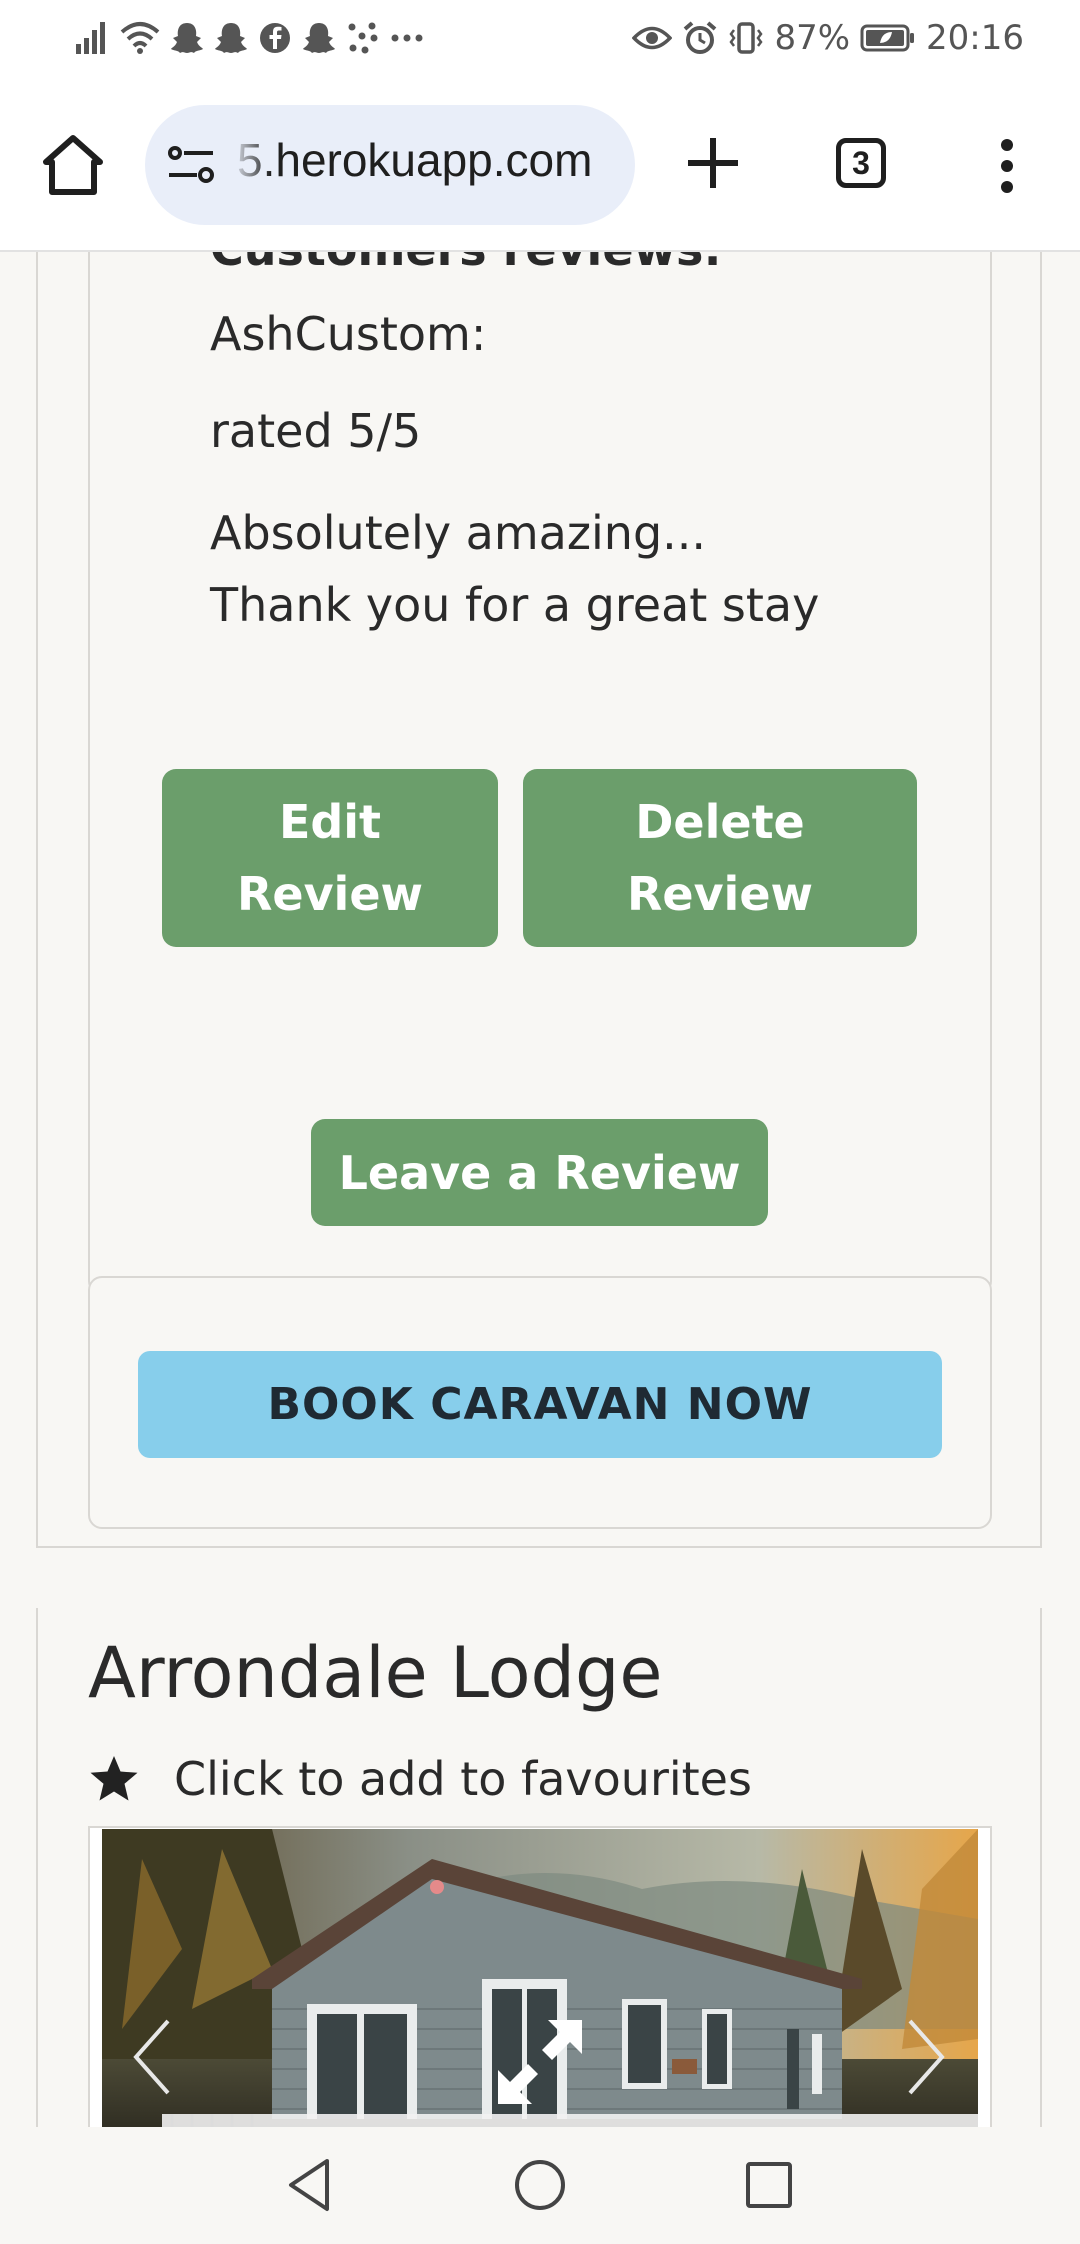 The height and width of the screenshot is (2244, 1080). I want to click on carousel-next-icon, so click(926, 2057).